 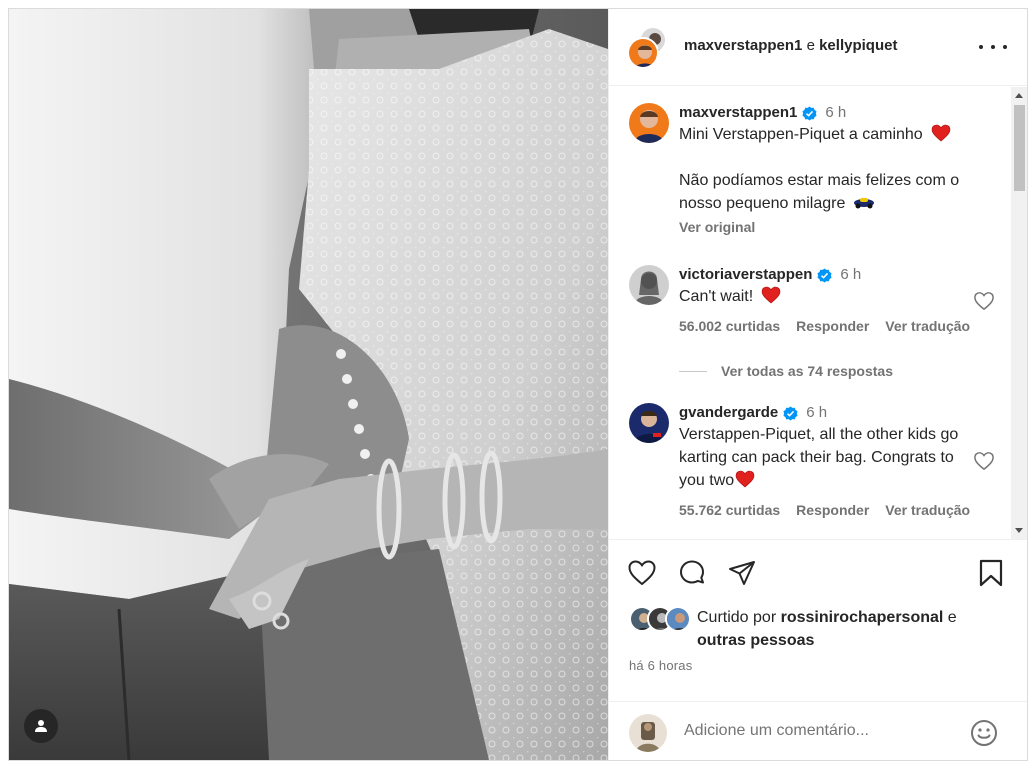 What do you see at coordinates (807, 371) in the screenshot?
I see `view-replies-label: Ver todas as 74 respostas` at bounding box center [807, 371].